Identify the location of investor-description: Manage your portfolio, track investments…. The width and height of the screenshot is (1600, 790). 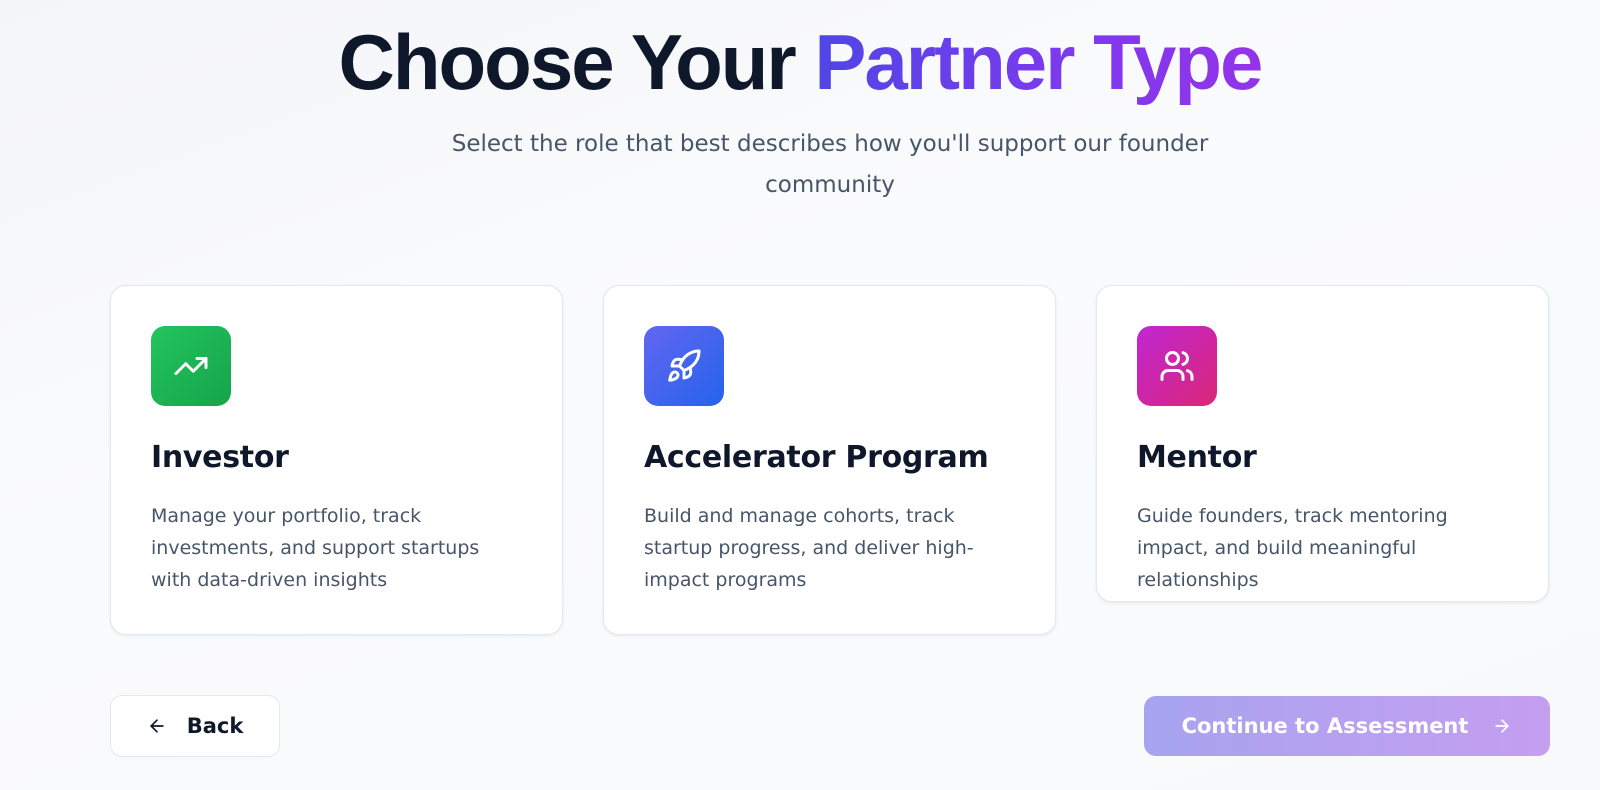
(315, 548).